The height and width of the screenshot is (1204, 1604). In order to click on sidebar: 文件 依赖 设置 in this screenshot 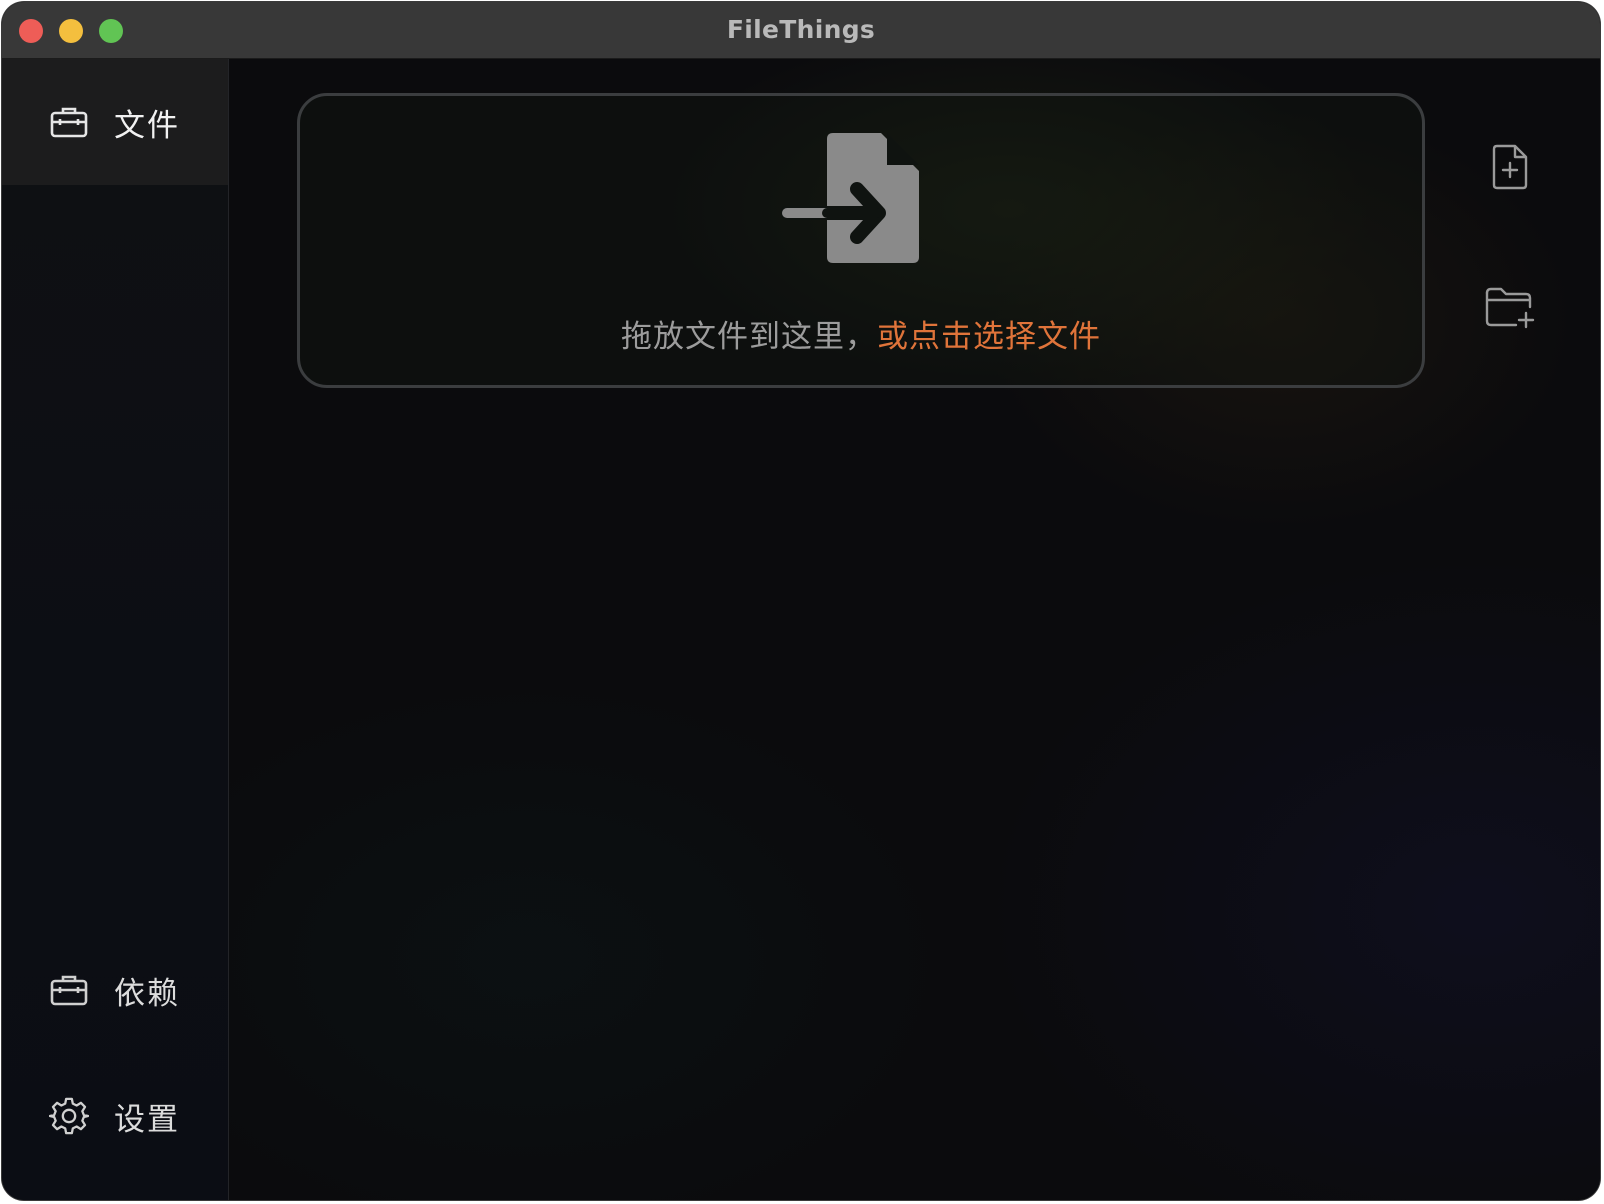, I will do `click(115, 629)`.